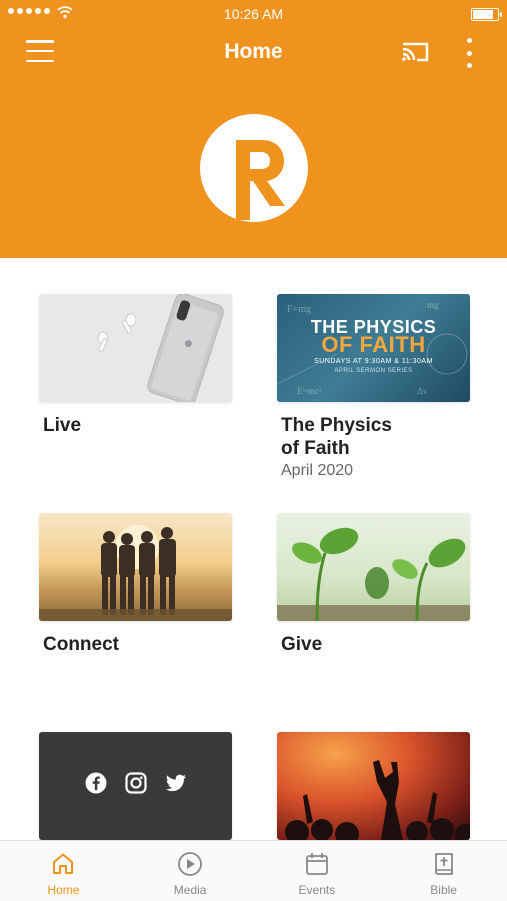 This screenshot has width=507, height=901. I want to click on facebook-icon, so click(96, 783).